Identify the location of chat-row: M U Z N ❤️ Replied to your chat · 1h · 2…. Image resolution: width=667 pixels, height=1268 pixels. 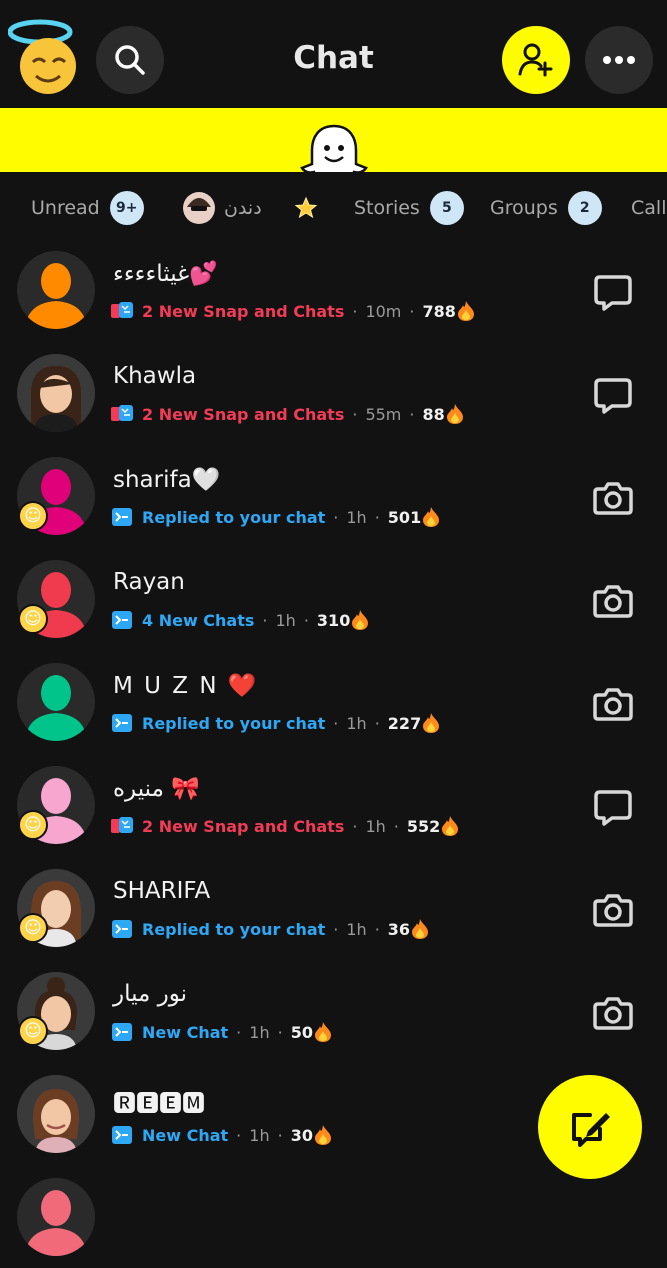
(333, 701).